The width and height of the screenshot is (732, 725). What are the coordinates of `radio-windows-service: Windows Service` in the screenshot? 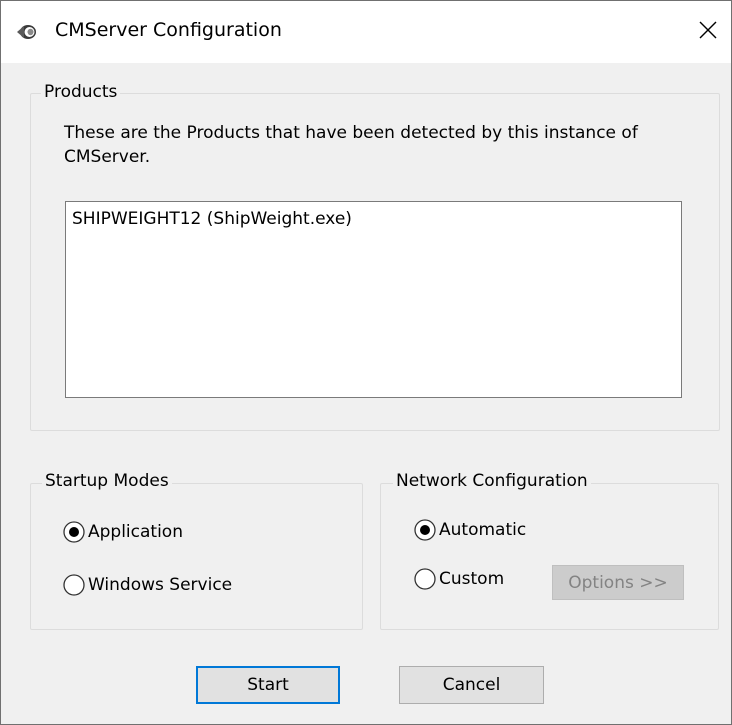 It's located at (147, 585).